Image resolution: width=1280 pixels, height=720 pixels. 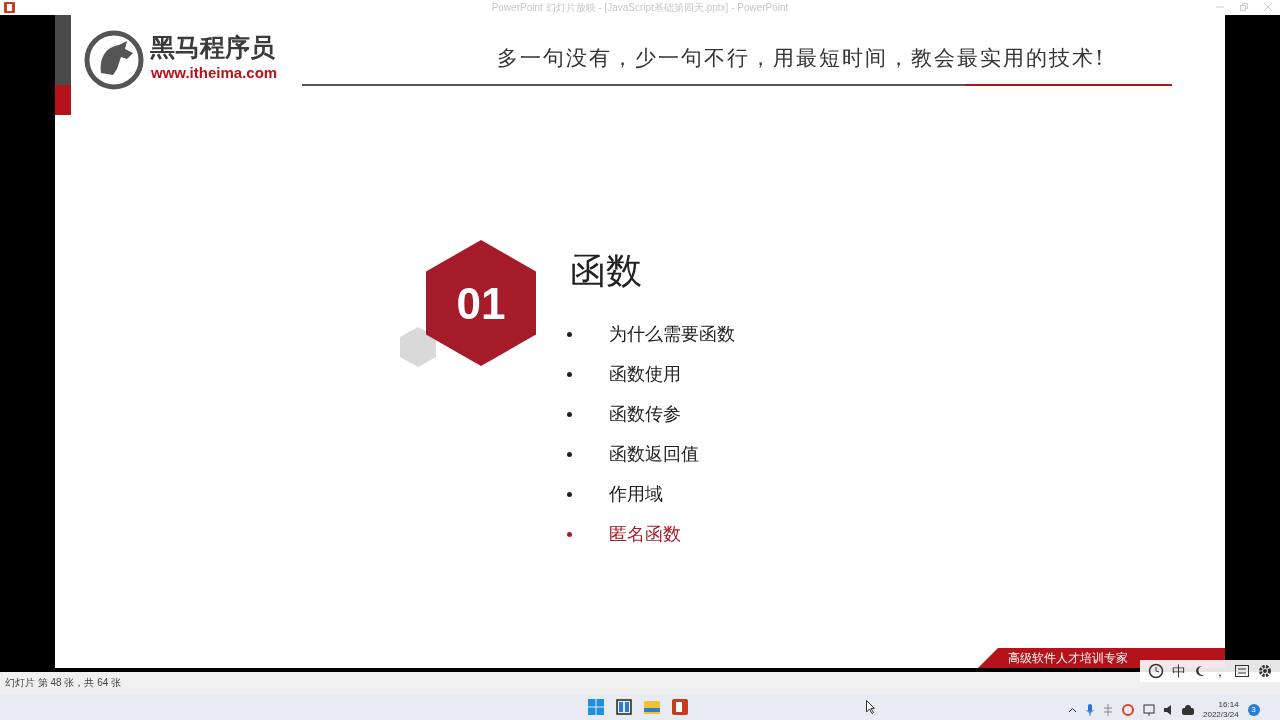 What do you see at coordinates (418, 347) in the screenshot?
I see `small-hexagon-drawing` at bounding box center [418, 347].